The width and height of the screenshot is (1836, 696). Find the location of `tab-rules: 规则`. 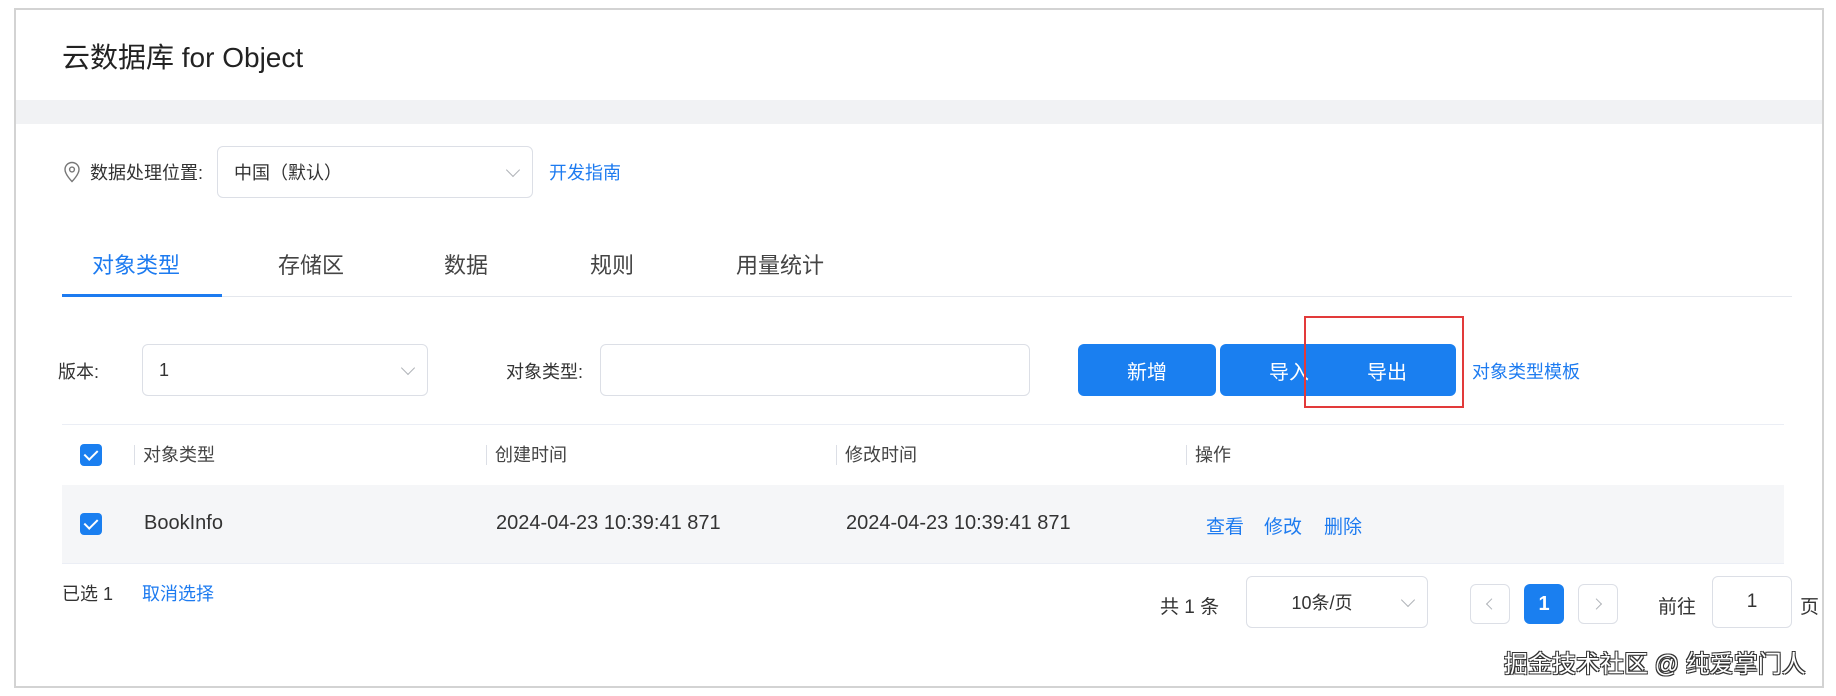

tab-rules: 规则 is located at coordinates (612, 264).